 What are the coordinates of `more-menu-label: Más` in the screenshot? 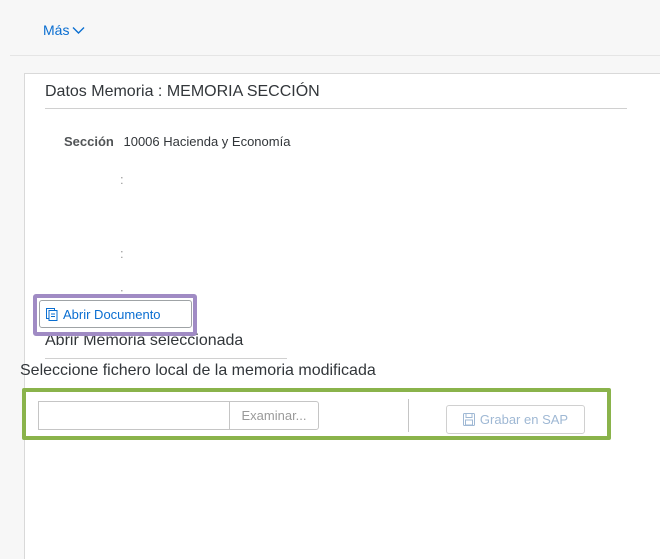 It's located at (56, 30).